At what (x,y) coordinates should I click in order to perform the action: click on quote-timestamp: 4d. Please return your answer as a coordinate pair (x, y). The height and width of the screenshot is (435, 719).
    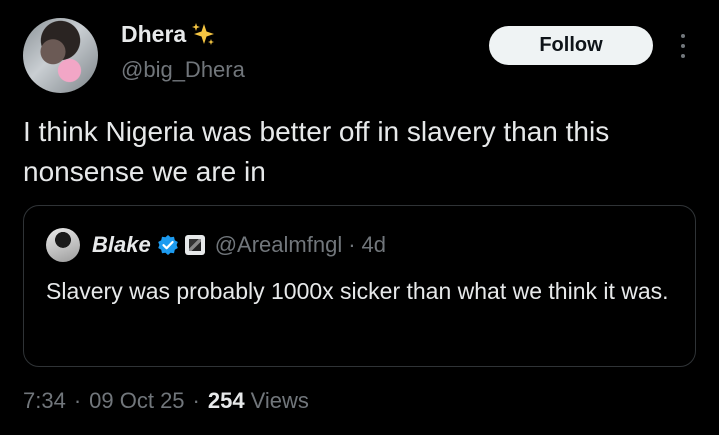
    Looking at the image, I should click on (374, 245).